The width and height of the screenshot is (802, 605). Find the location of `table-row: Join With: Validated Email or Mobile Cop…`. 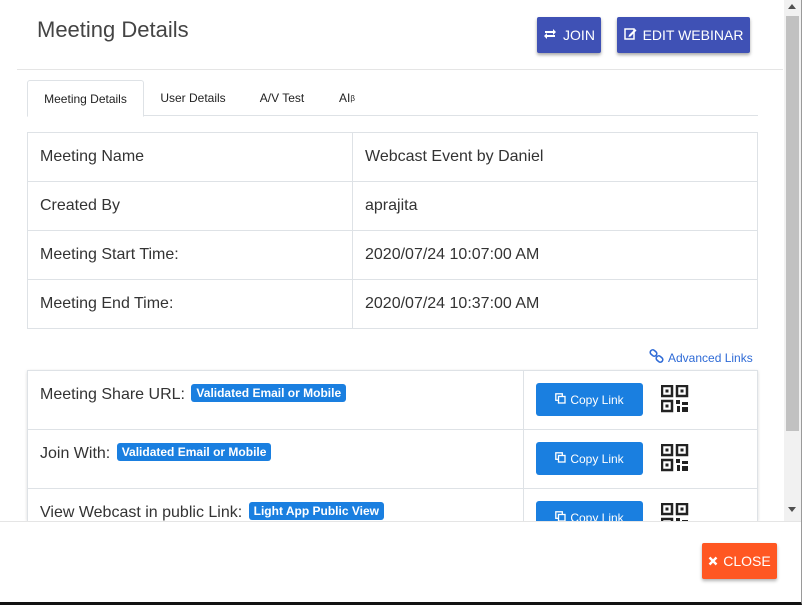

table-row: Join With: Validated Email or Mobile Cop… is located at coordinates (392, 459).